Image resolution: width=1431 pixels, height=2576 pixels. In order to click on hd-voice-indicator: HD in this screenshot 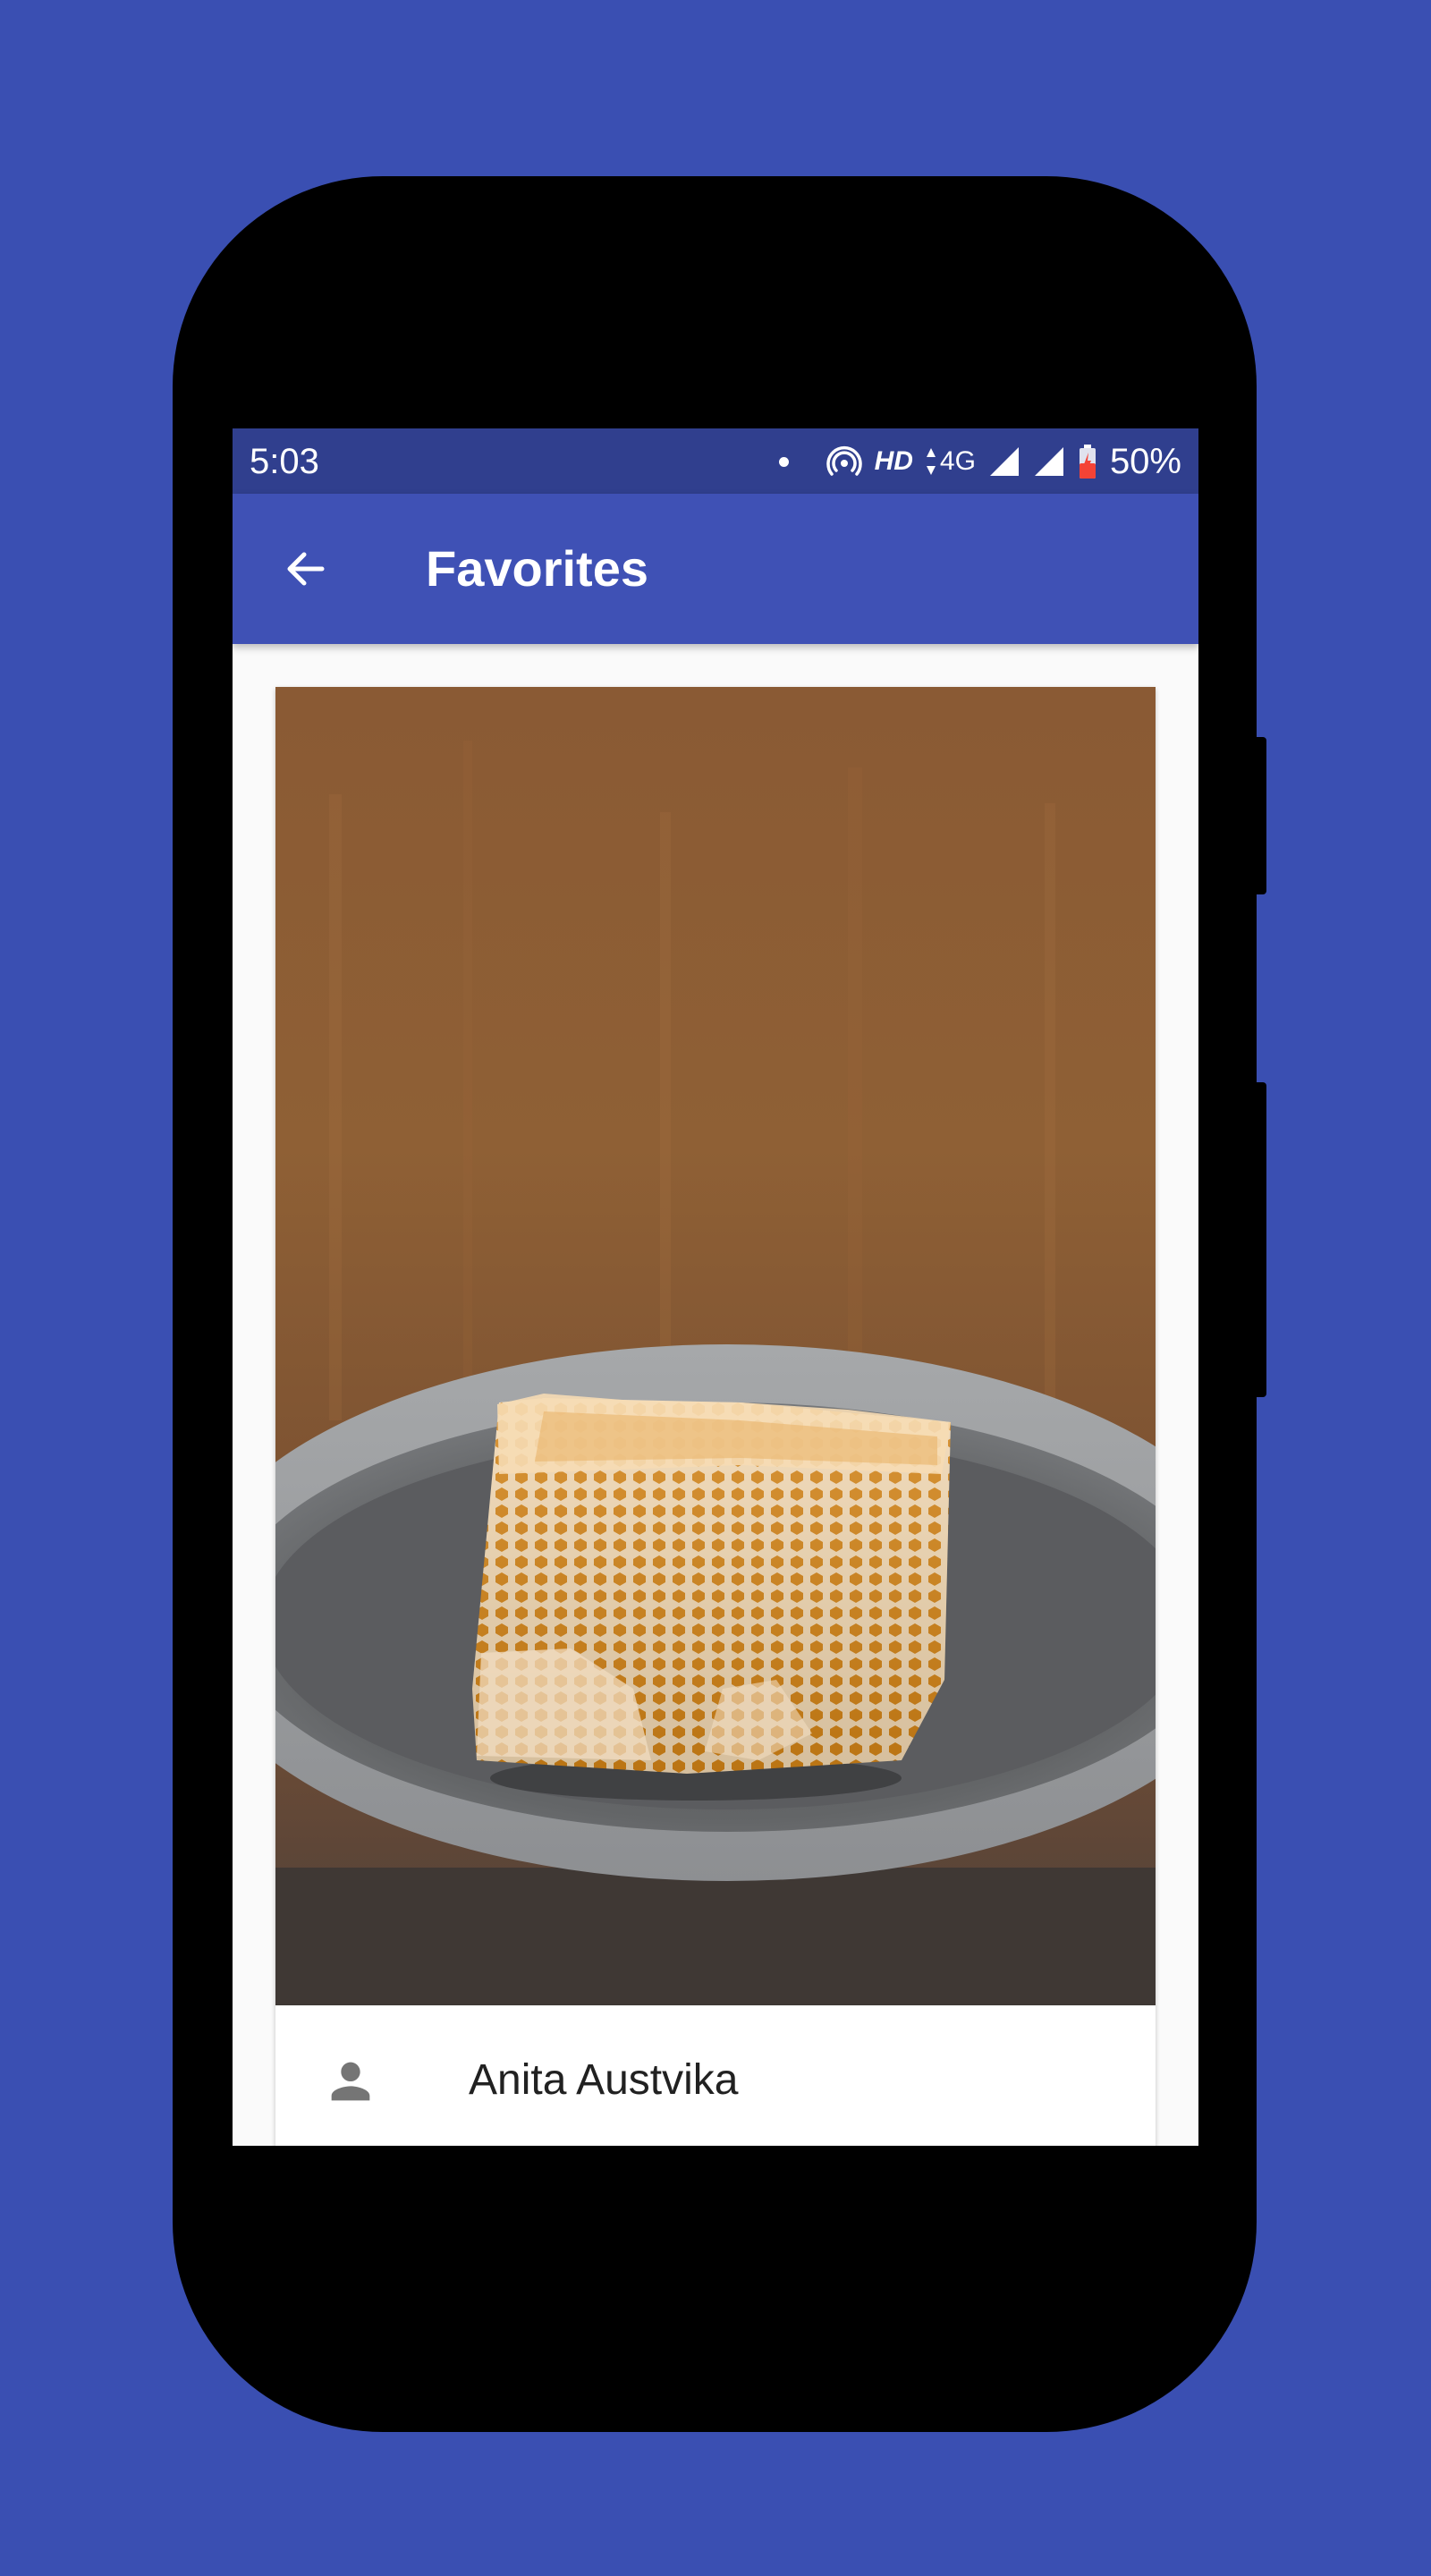, I will do `click(894, 461)`.